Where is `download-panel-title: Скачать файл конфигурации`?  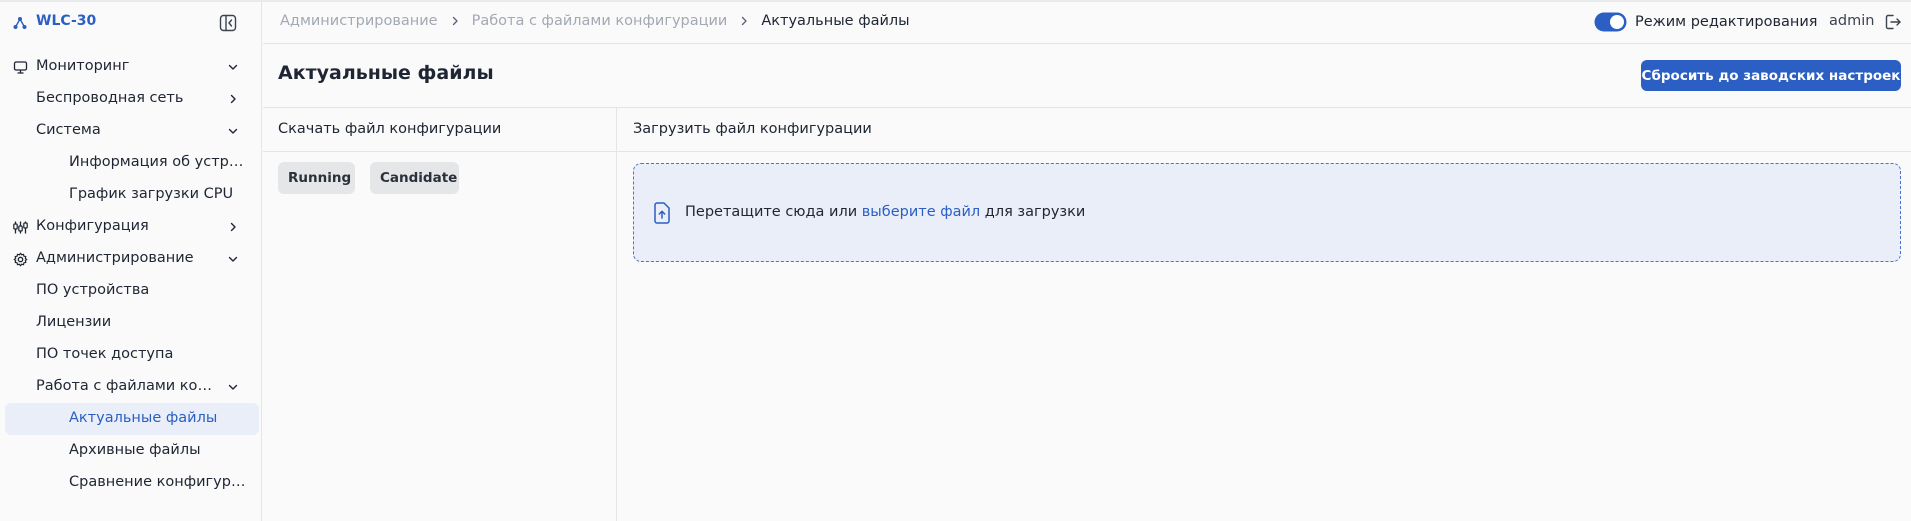
download-panel-title: Скачать файл конфигурации is located at coordinates (390, 129).